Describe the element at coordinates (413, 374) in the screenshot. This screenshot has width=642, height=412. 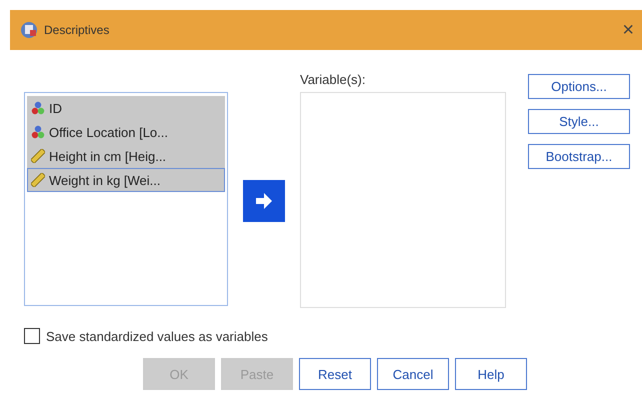
I see `dialog-button: Cancel` at that location.